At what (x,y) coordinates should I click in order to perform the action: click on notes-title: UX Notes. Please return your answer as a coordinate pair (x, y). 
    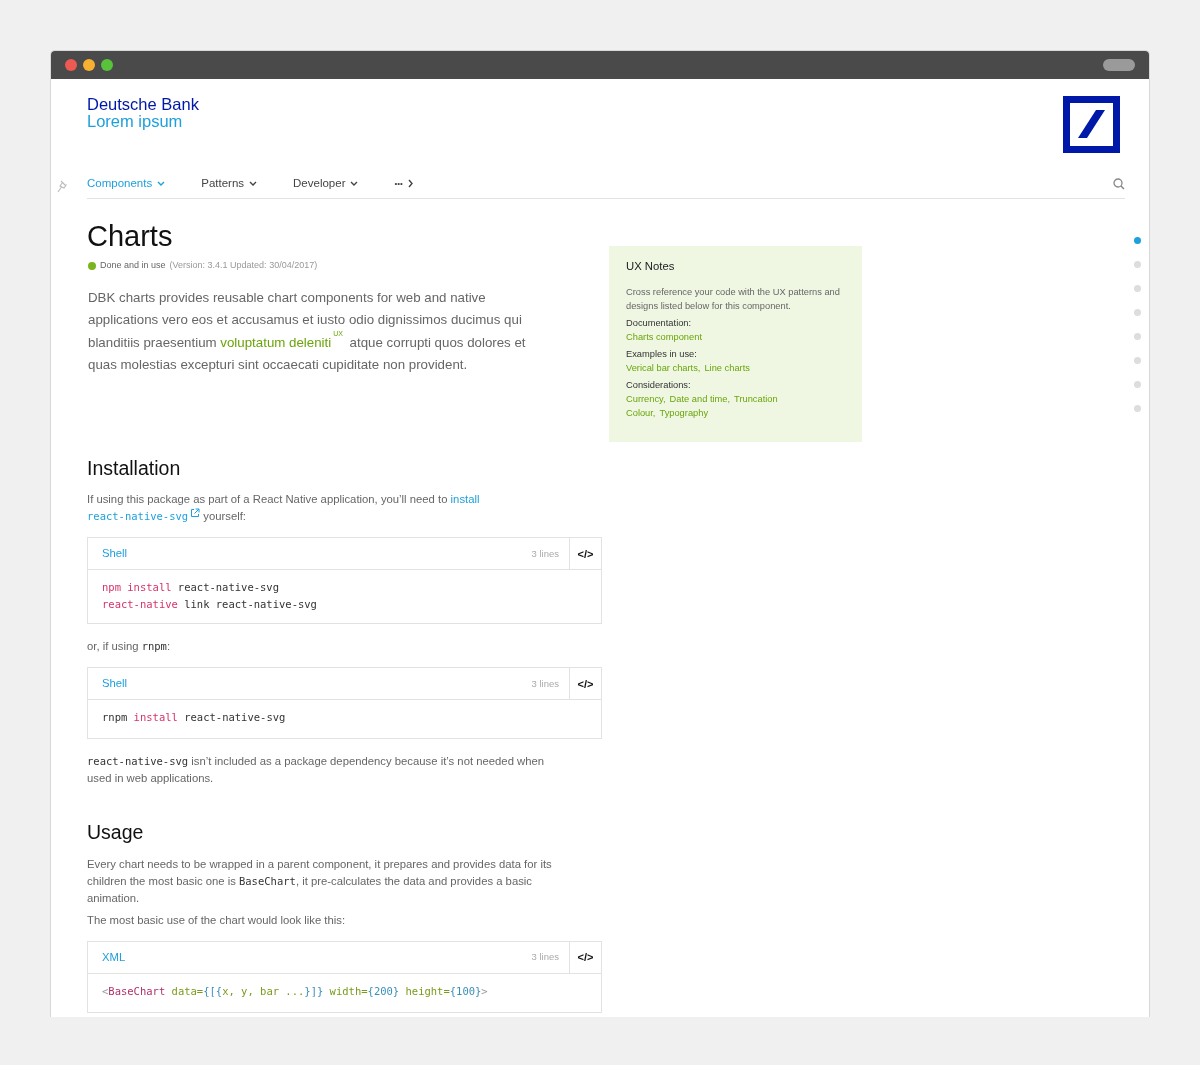
    Looking at the image, I should click on (651, 267).